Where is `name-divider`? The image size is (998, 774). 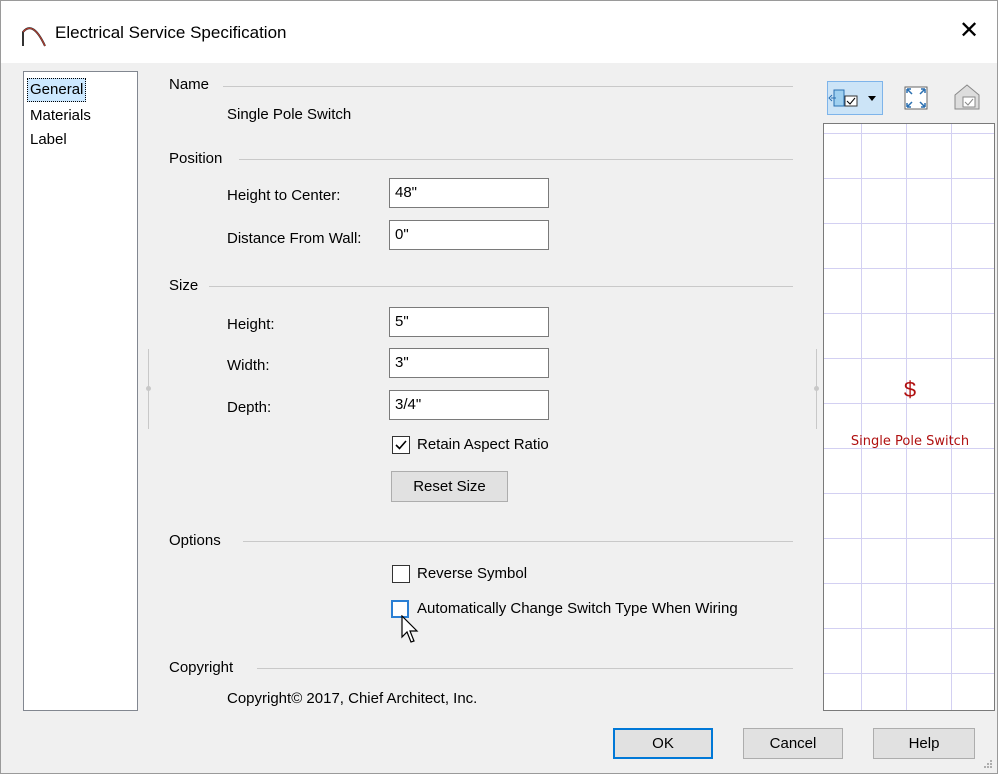 name-divider is located at coordinates (508, 86).